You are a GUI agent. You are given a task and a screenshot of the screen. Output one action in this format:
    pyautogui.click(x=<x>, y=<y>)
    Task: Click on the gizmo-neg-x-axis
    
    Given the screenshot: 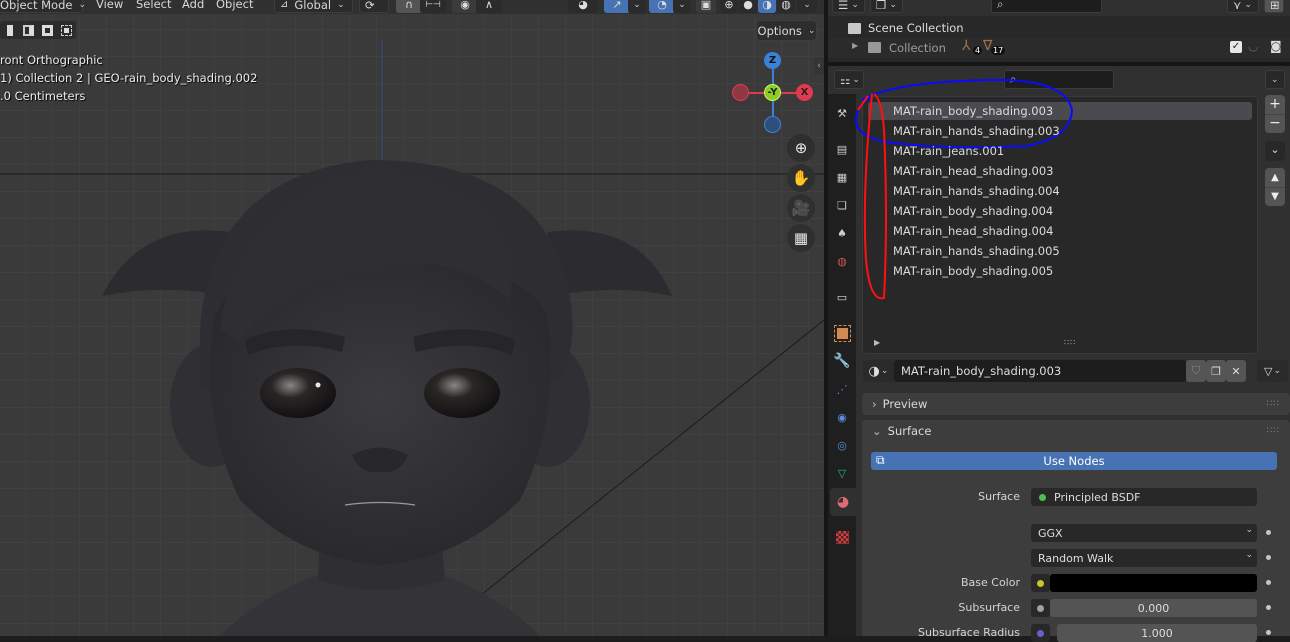 What is the action you would take?
    pyautogui.click(x=740, y=92)
    